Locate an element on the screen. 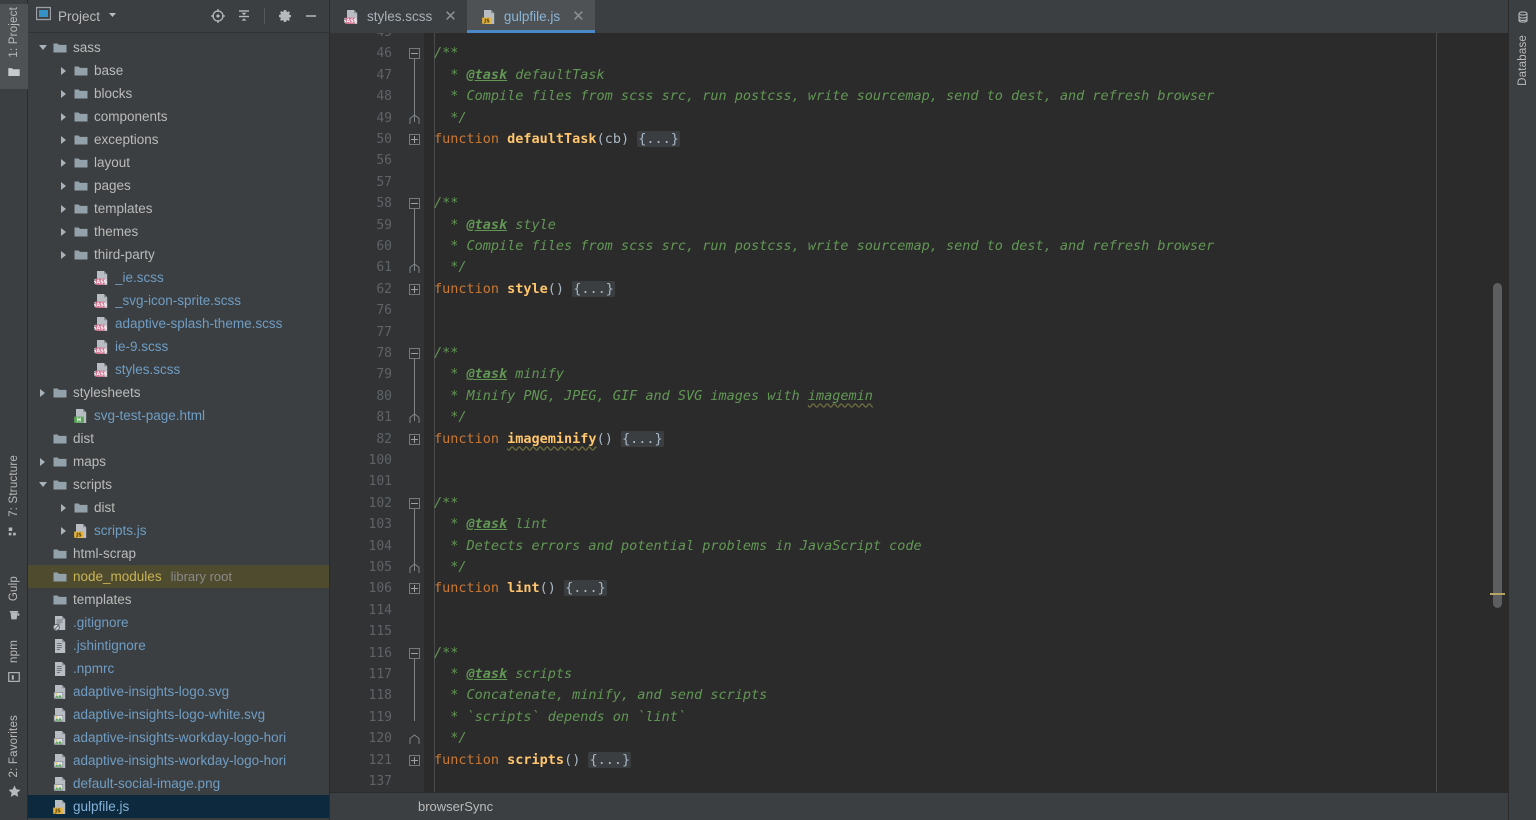 The height and width of the screenshot is (820, 1536). code-line: function lint() {...} is located at coordinates (515, 588).